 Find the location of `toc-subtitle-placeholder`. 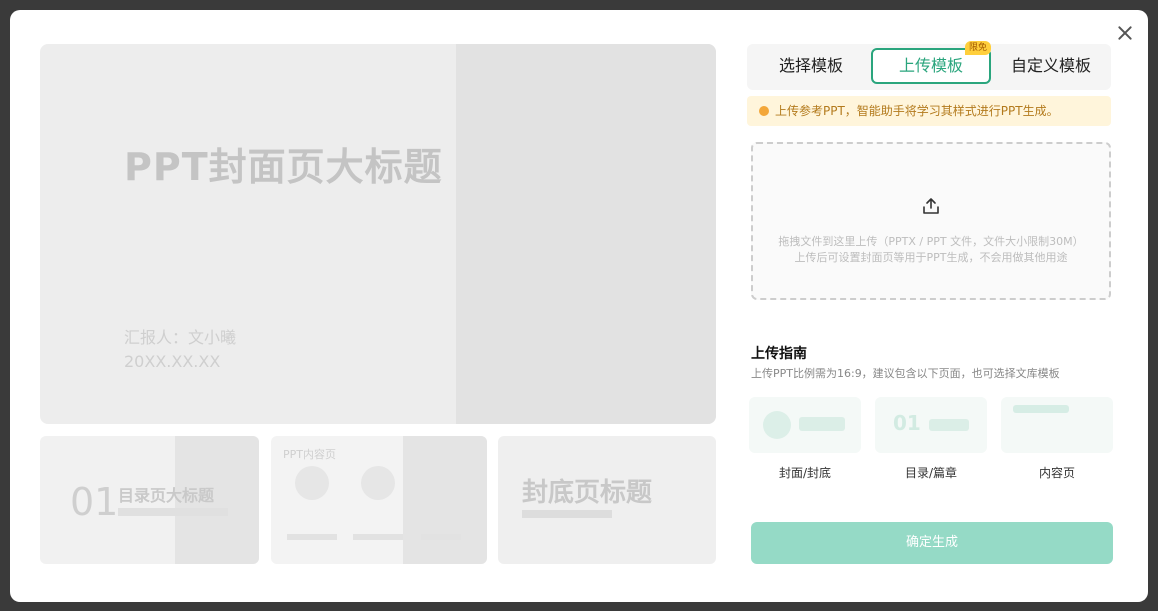

toc-subtitle-placeholder is located at coordinates (173, 512).